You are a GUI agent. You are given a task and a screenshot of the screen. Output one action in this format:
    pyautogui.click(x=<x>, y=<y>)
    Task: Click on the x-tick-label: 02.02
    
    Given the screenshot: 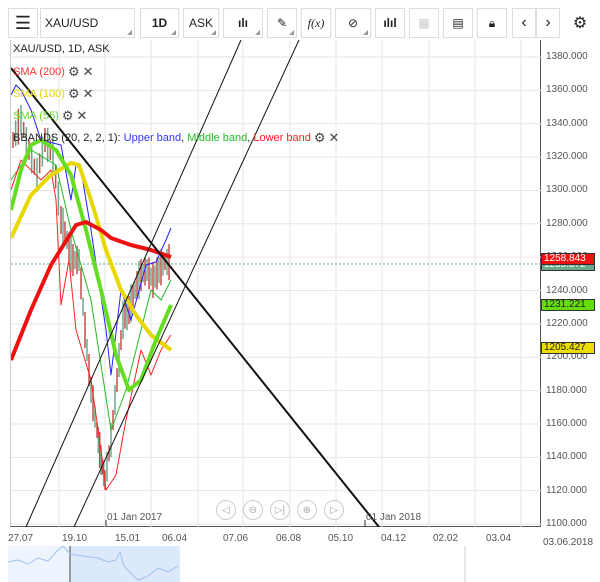 What is the action you would take?
    pyautogui.click(x=446, y=538)
    